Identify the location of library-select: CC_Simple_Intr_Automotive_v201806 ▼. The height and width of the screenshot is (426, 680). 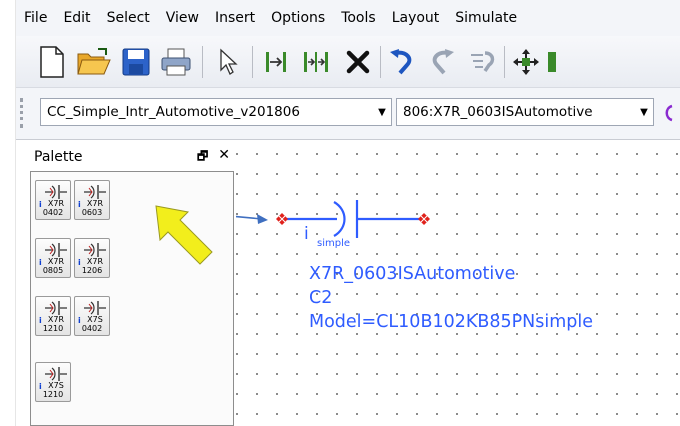
(216, 112).